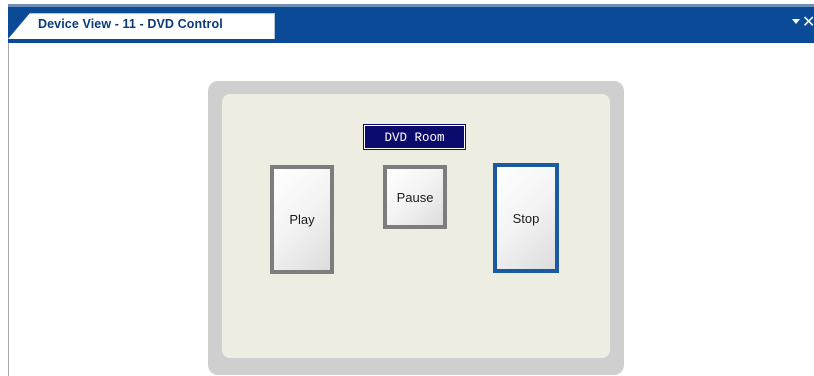 The height and width of the screenshot is (376, 814). I want to click on play-button-label: Play, so click(302, 219).